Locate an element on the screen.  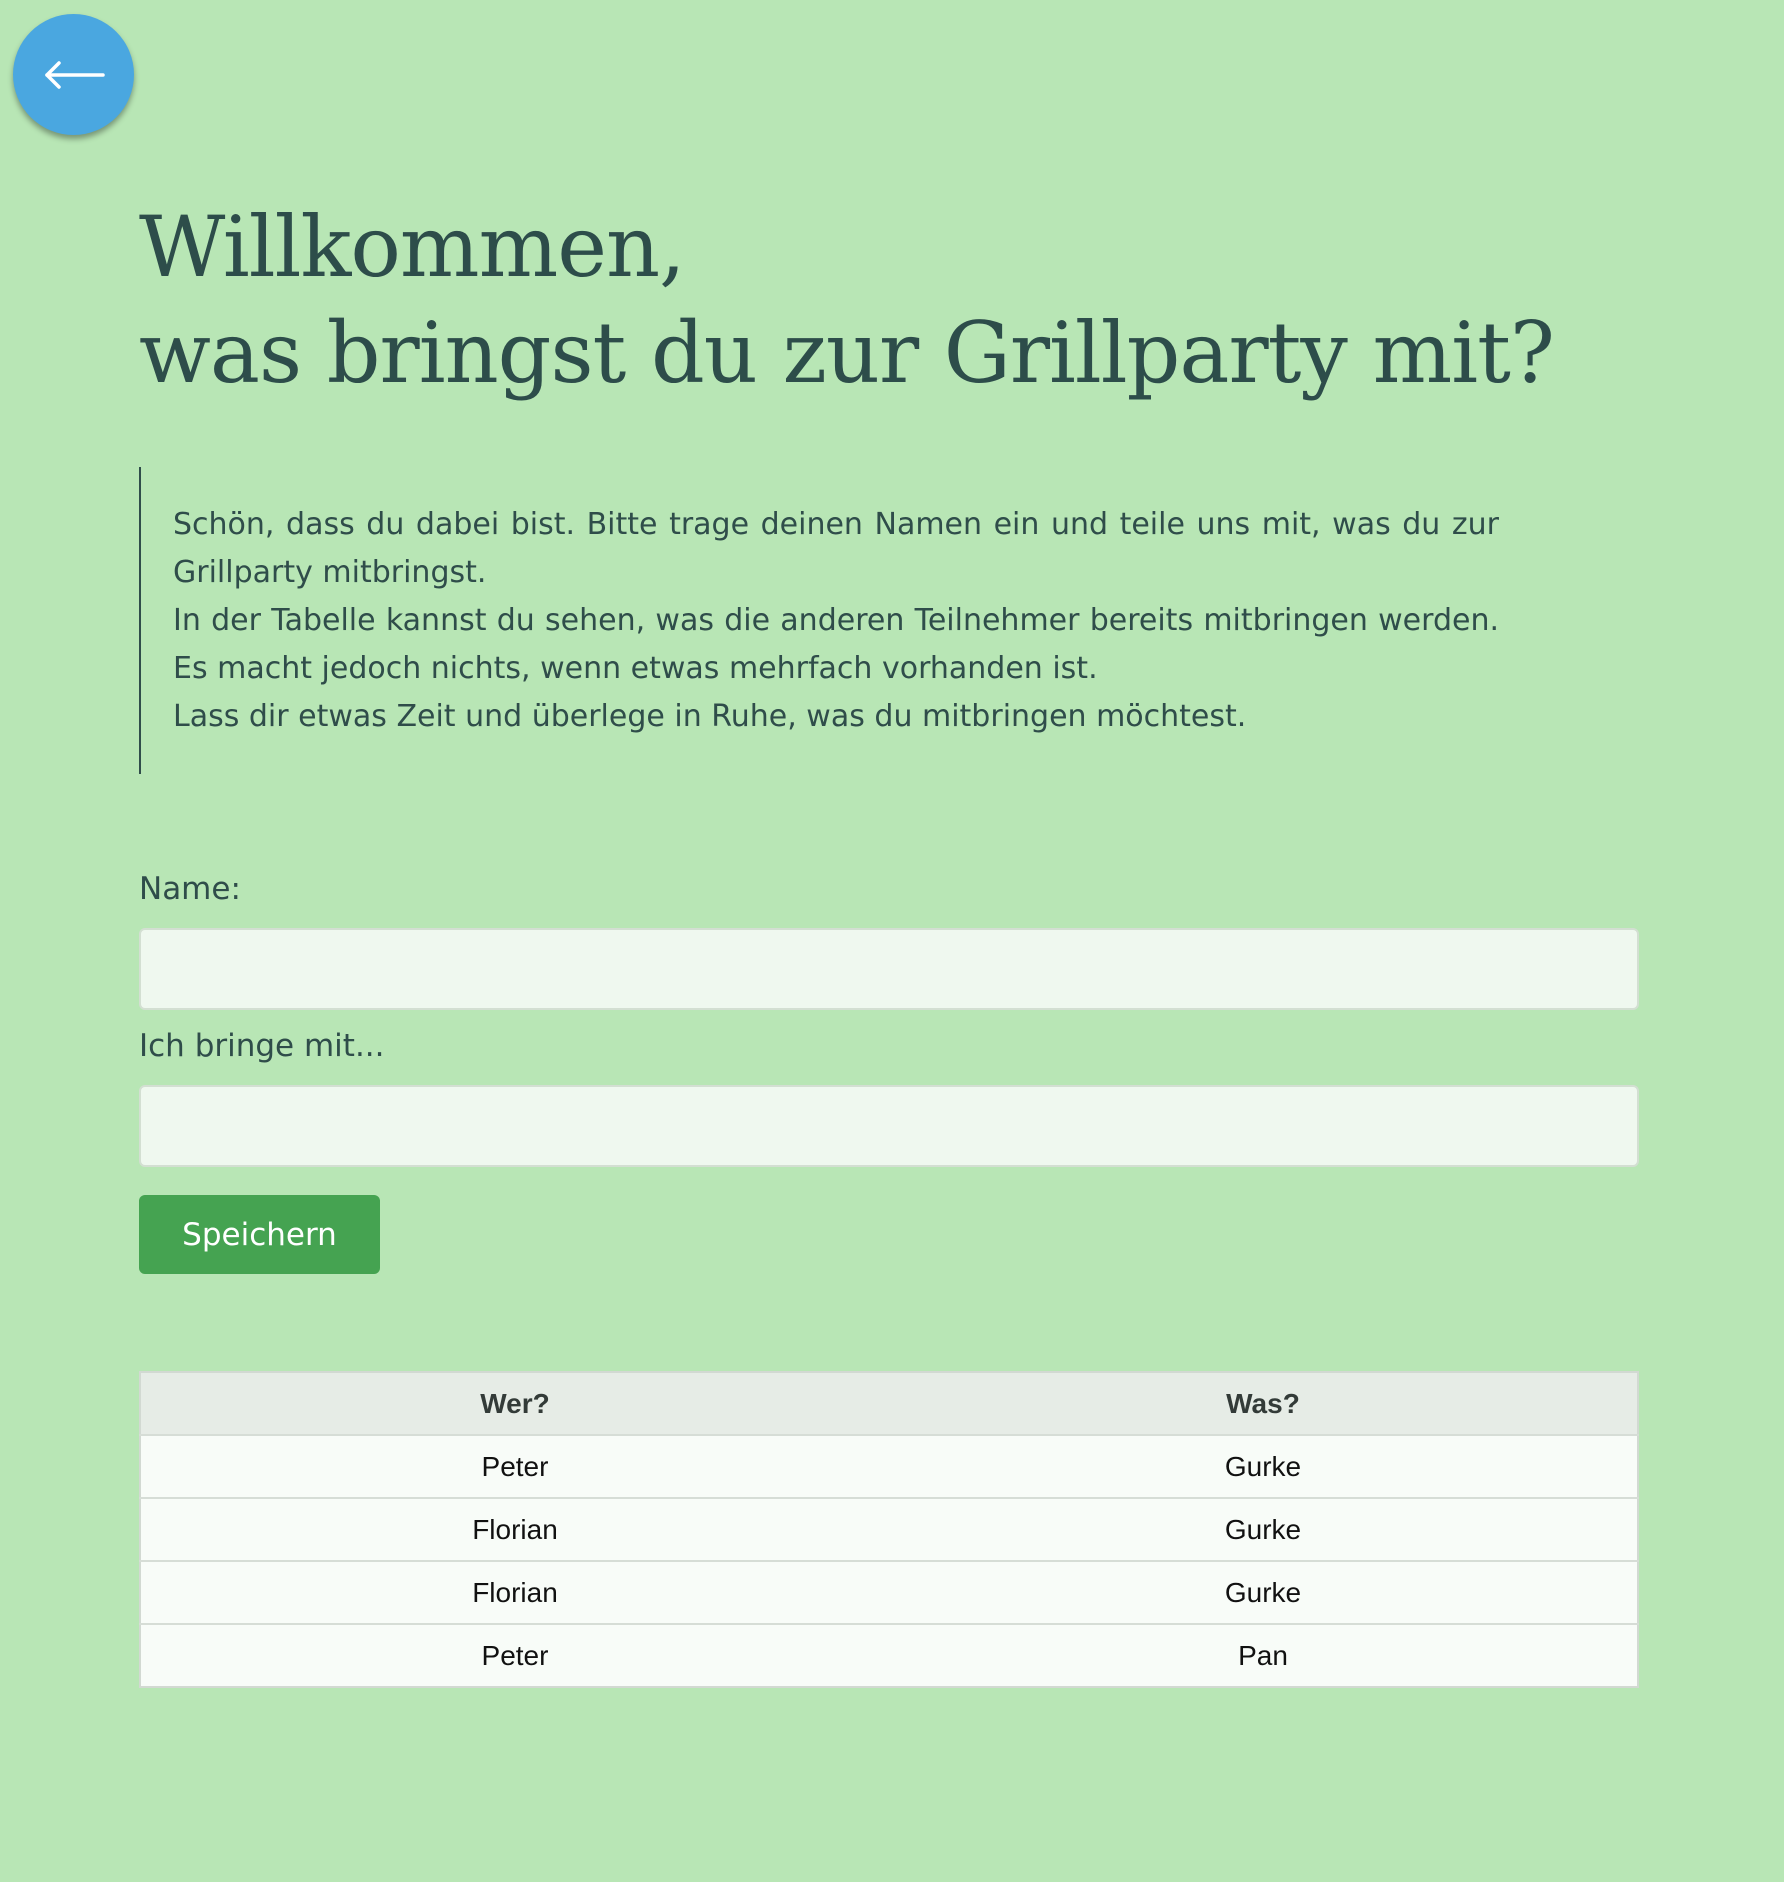
item-input is located at coordinates (889, 1126).